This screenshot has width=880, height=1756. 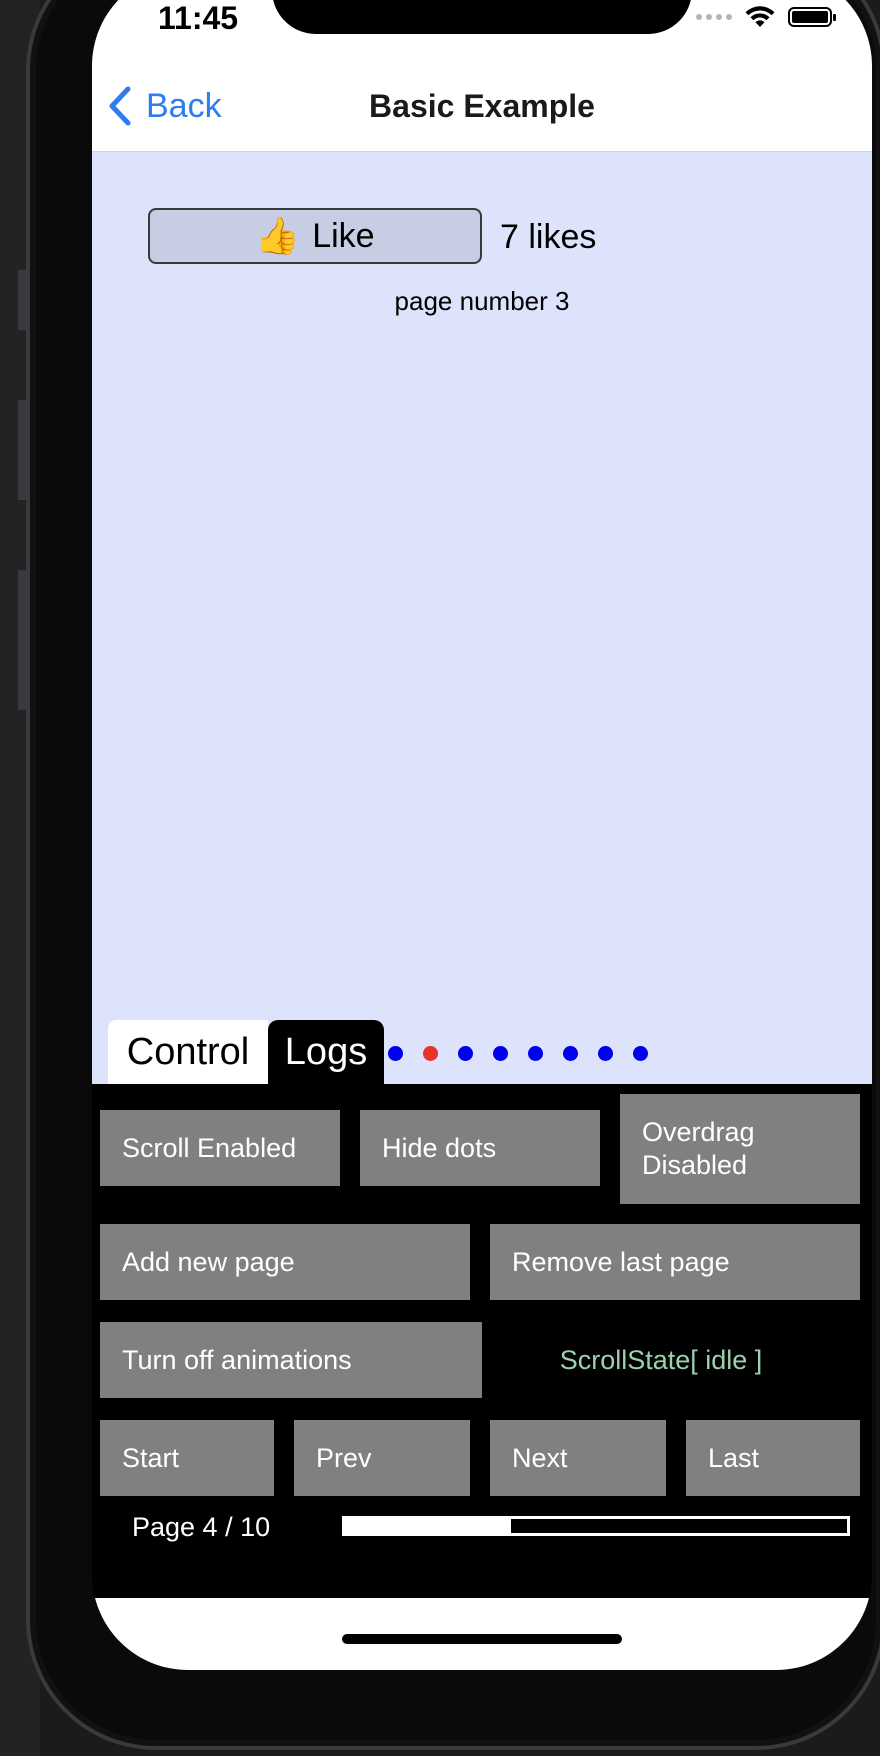 I want to click on prev-button: Prev, so click(x=382, y=1458).